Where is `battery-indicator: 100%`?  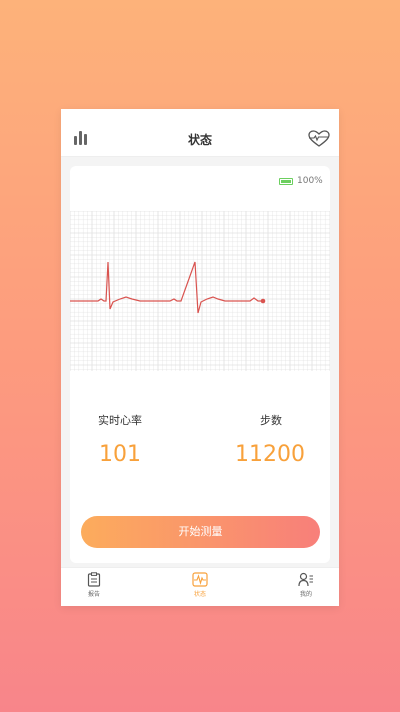
battery-indicator: 100% is located at coordinates (301, 181).